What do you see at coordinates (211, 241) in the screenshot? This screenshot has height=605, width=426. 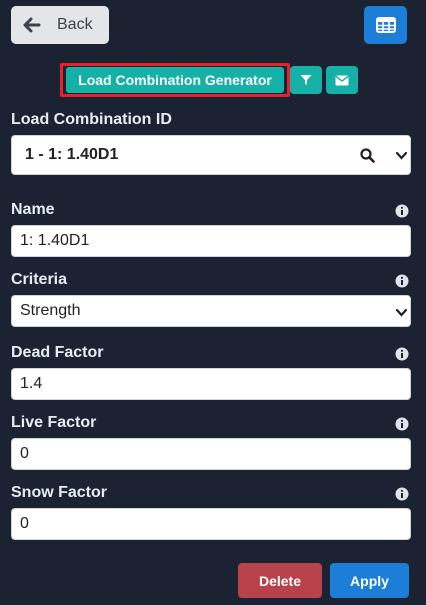 I see `name-field: 1: 1.40D1` at bounding box center [211, 241].